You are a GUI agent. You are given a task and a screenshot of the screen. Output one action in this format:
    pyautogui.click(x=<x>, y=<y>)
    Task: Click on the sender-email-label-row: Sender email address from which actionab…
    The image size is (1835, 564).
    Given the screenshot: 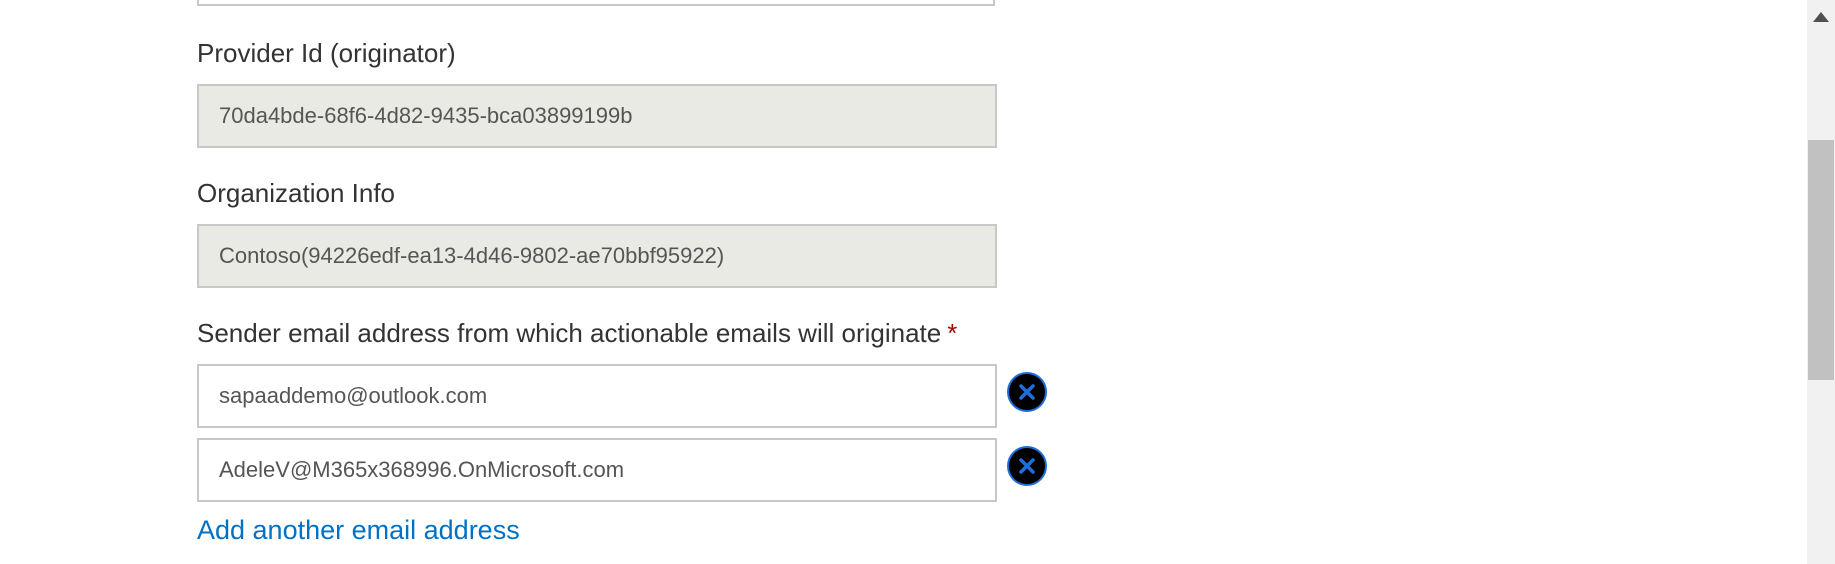 What is the action you would take?
    pyautogui.click(x=577, y=333)
    